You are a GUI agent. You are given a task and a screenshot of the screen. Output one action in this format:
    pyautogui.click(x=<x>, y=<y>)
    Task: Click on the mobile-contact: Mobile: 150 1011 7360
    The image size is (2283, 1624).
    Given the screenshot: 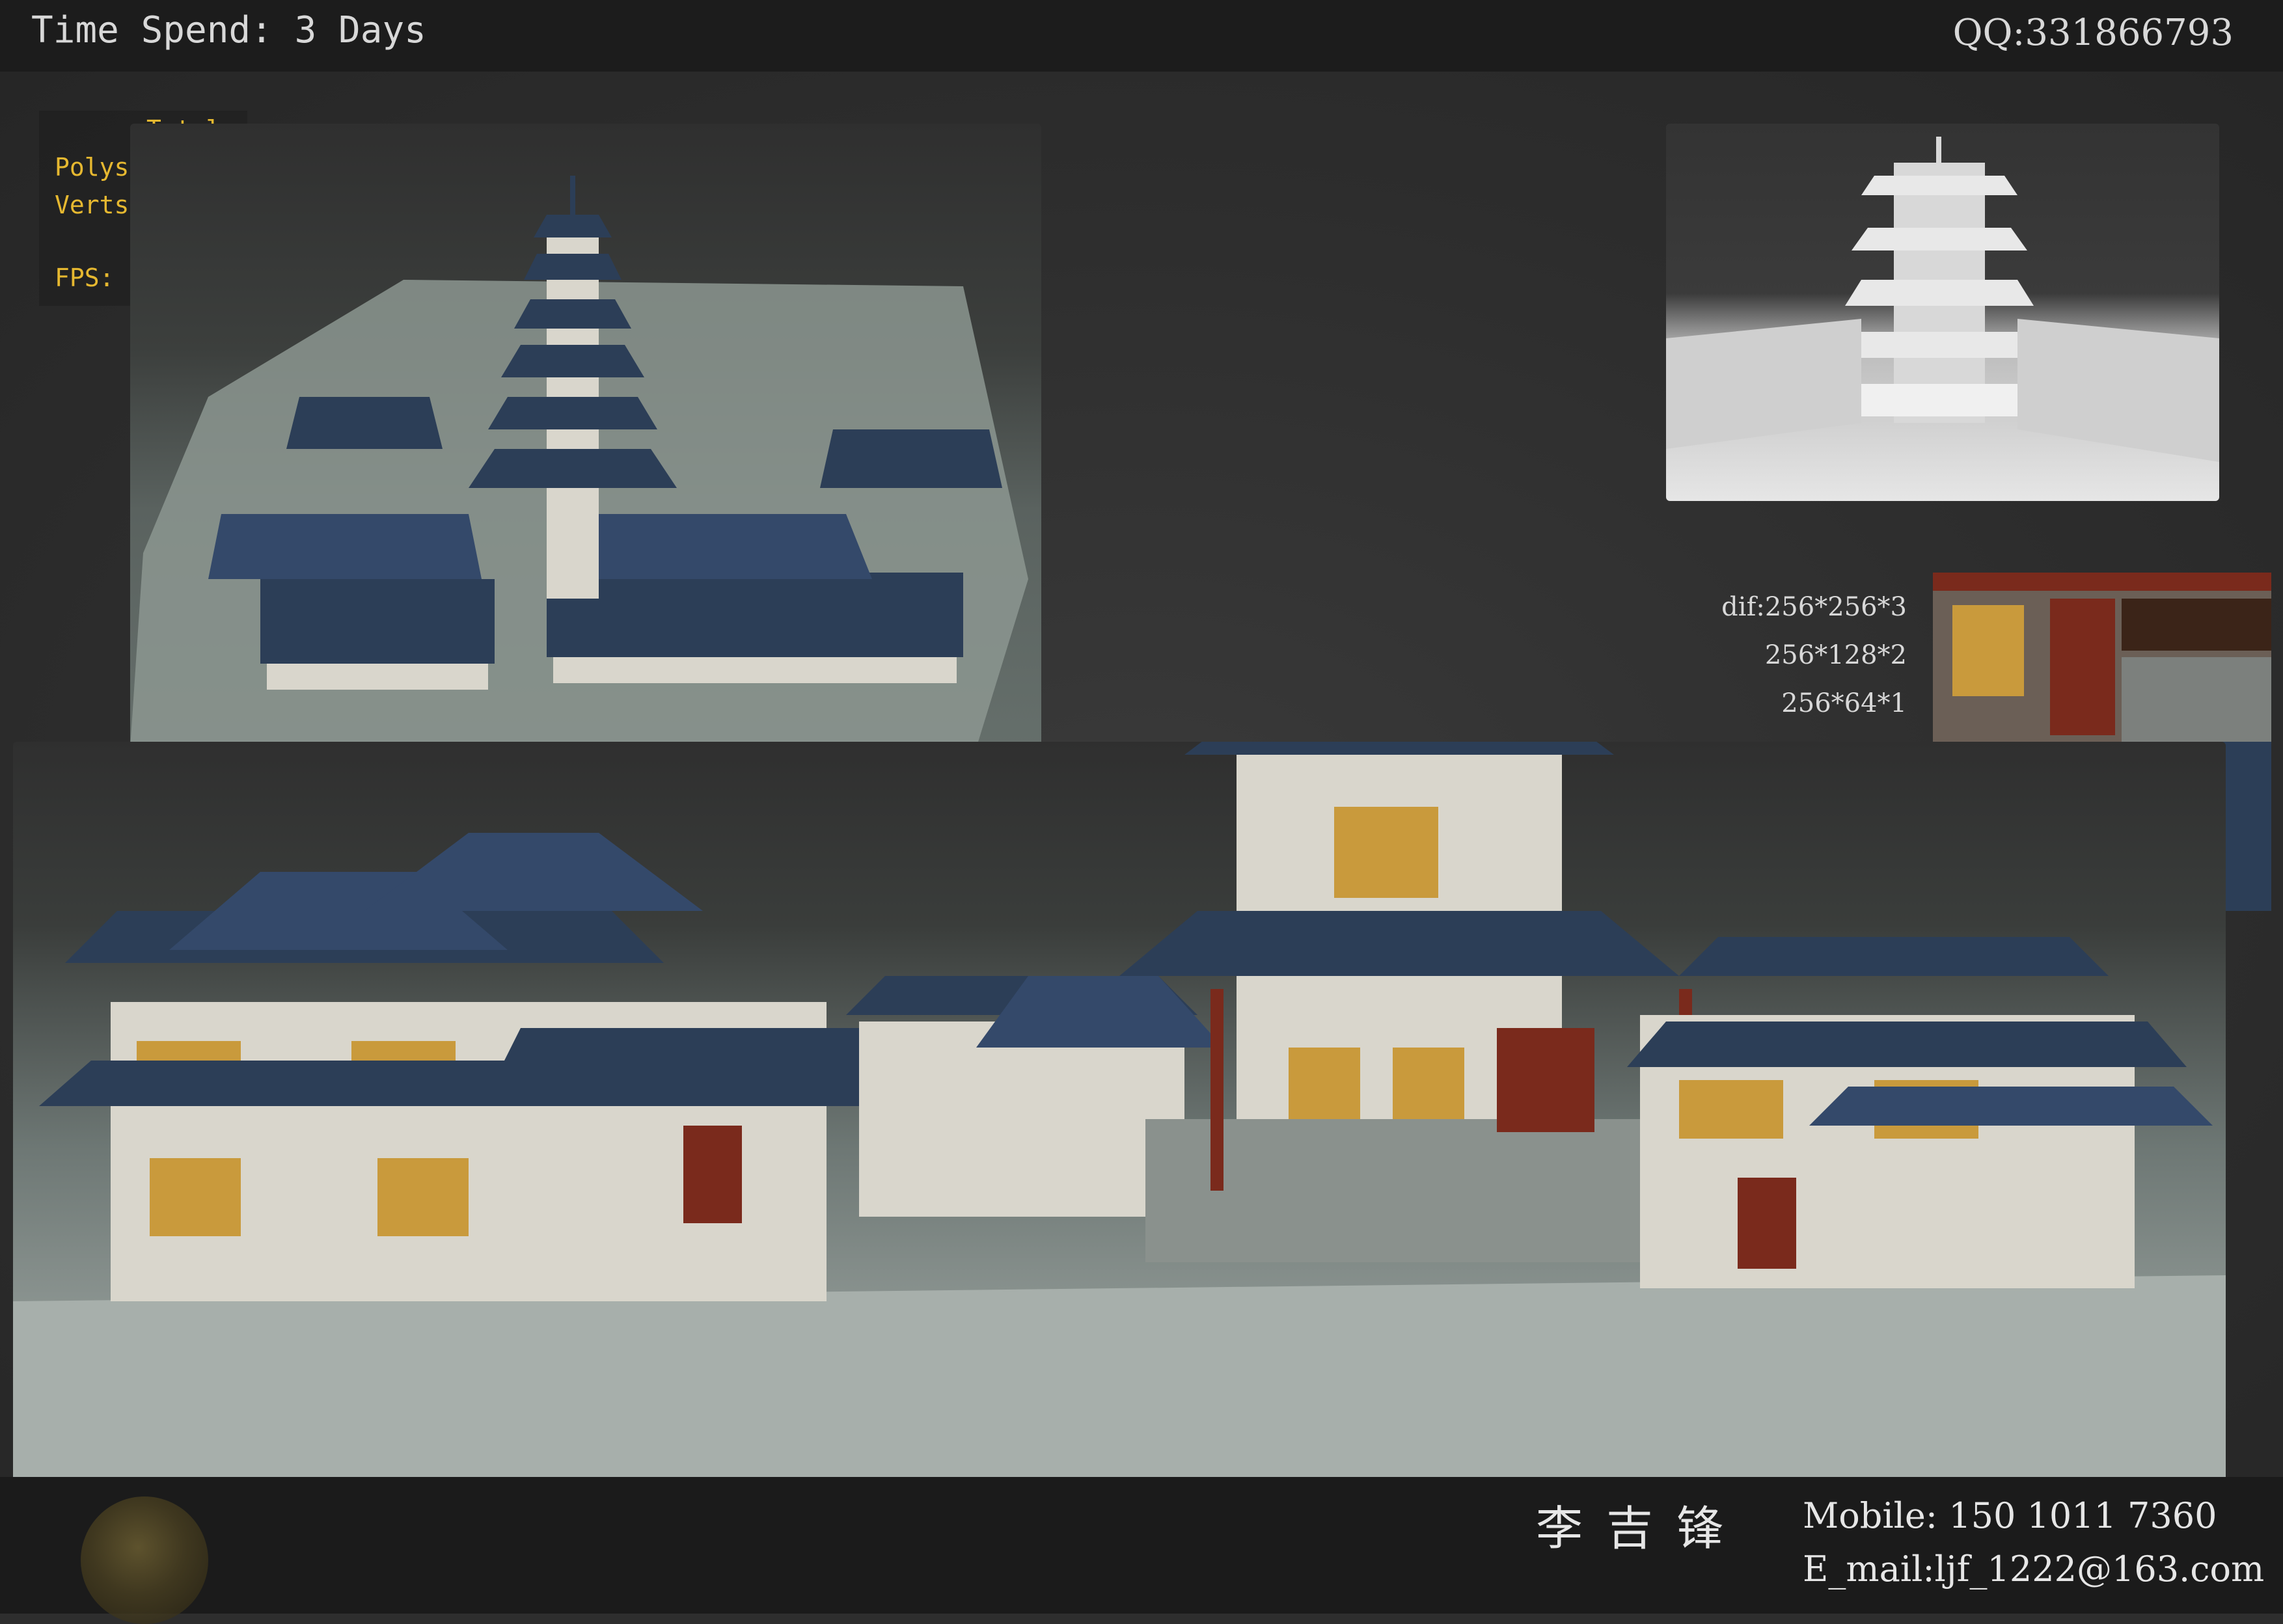 What is the action you would take?
    pyautogui.click(x=2010, y=1515)
    